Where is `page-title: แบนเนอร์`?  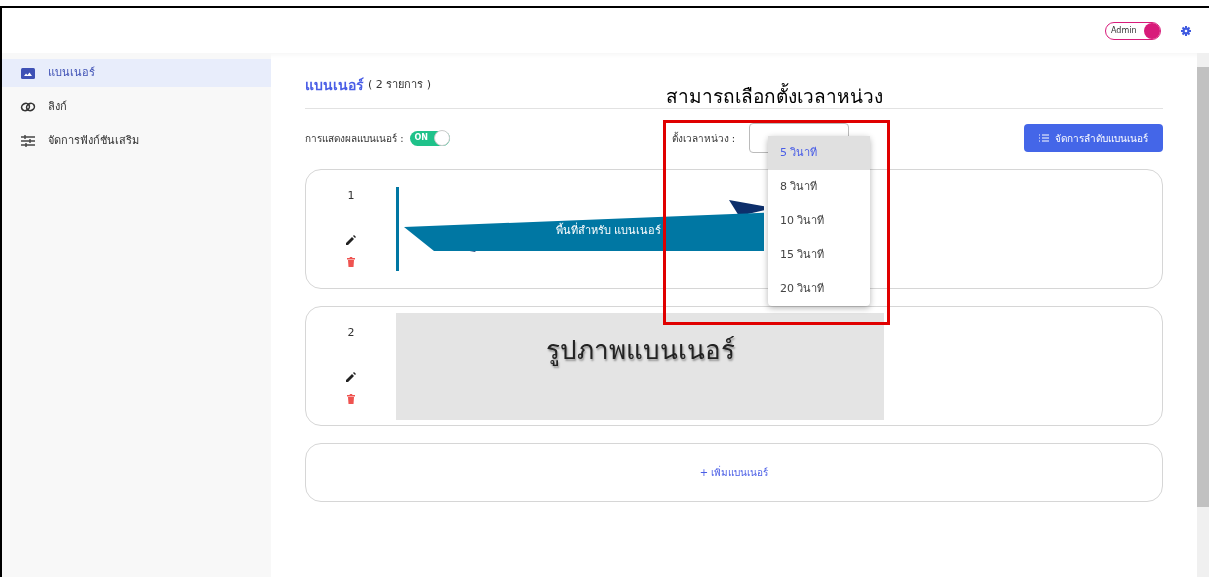 page-title: แบนเนอร์ is located at coordinates (334, 85).